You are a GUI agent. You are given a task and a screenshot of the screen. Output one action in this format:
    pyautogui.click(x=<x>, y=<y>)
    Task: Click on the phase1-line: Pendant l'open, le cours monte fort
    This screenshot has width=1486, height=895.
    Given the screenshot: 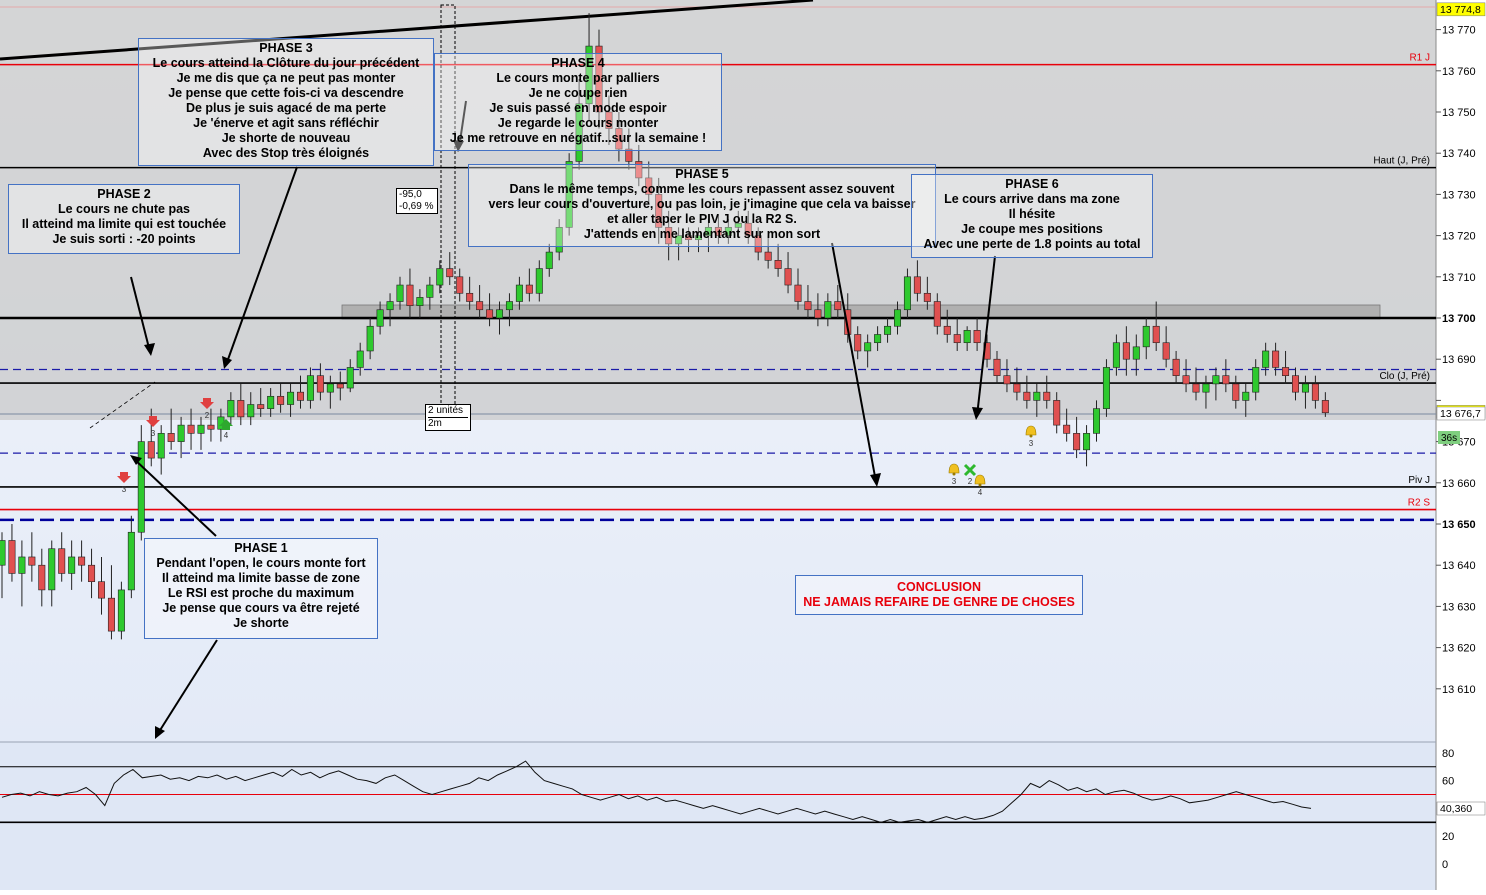 What is the action you would take?
    pyautogui.click(x=261, y=563)
    